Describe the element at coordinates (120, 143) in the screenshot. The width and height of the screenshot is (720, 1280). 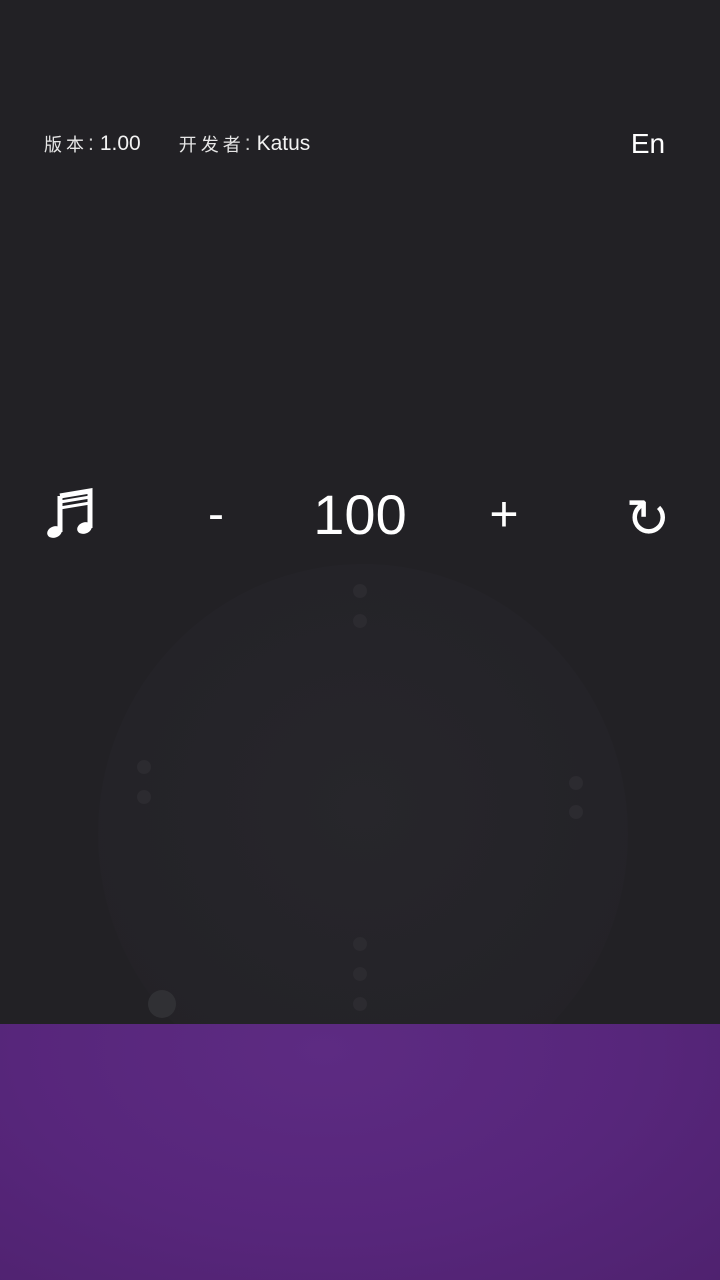
I see `version-value: 1.00` at that location.